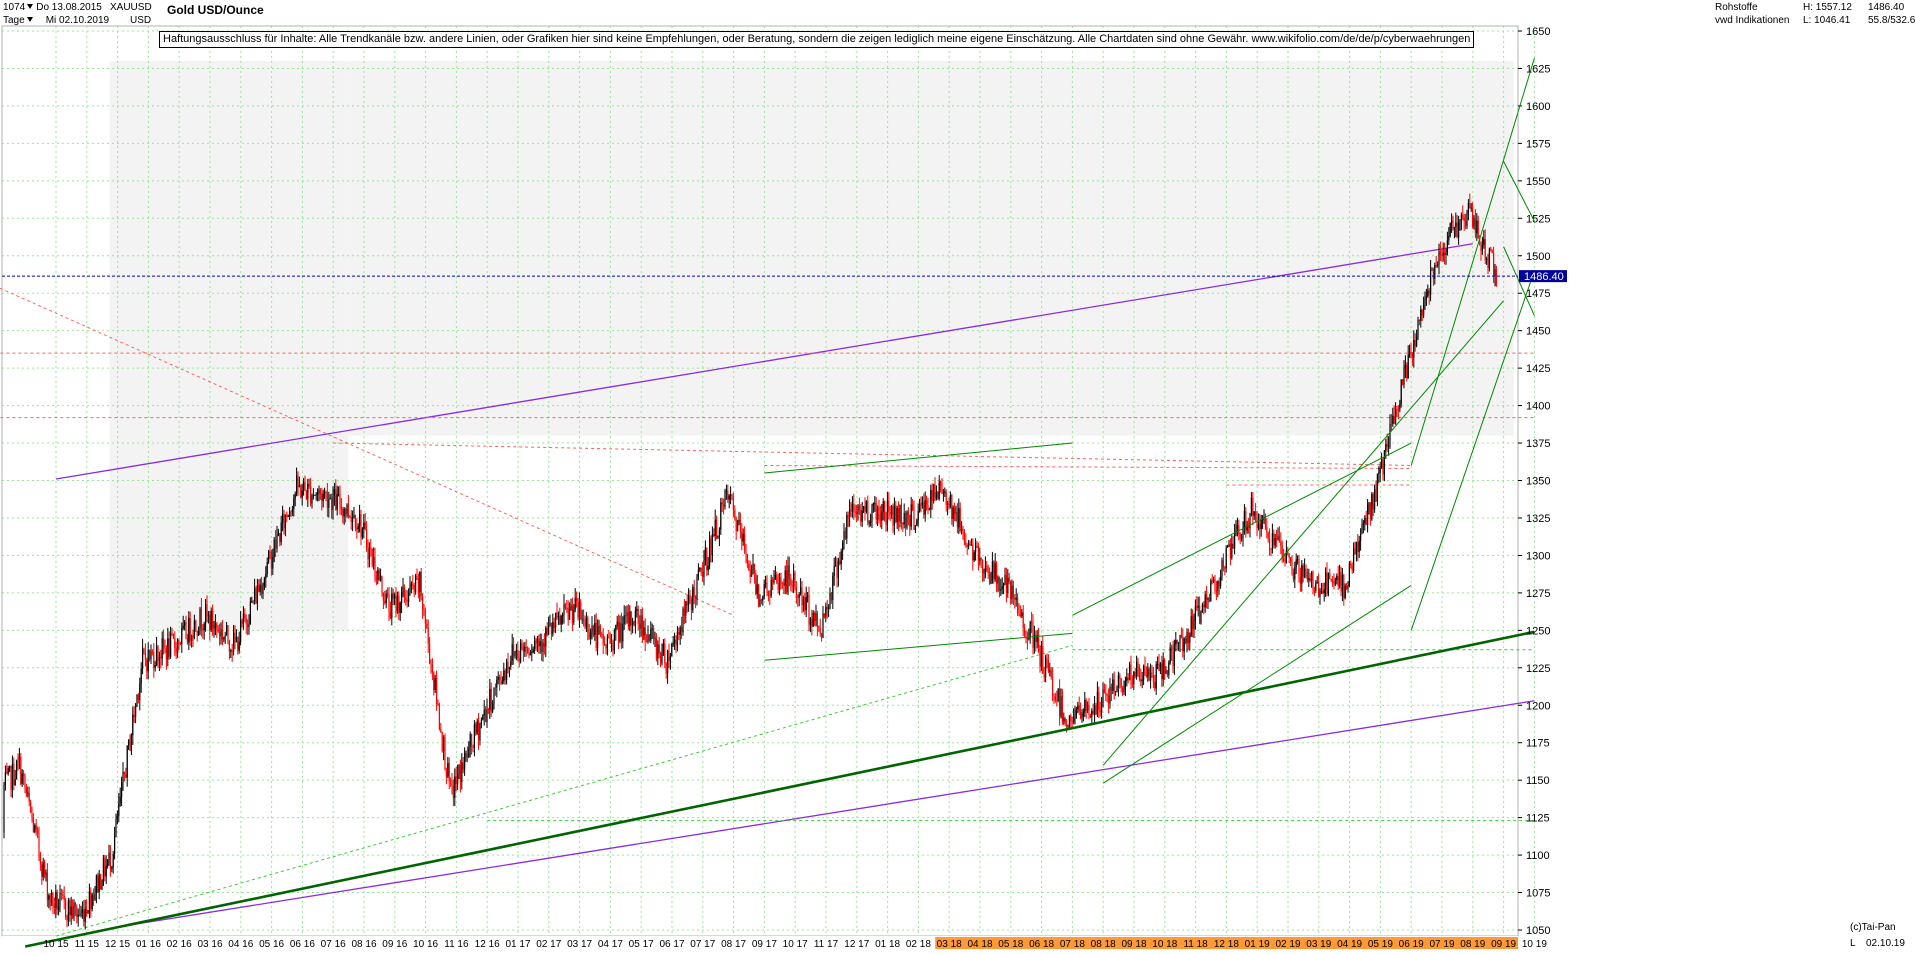 The height and width of the screenshot is (955, 1916). Describe the element at coordinates (1538, 32) in the screenshot. I see `y-tick-label-1650: 1650` at that location.